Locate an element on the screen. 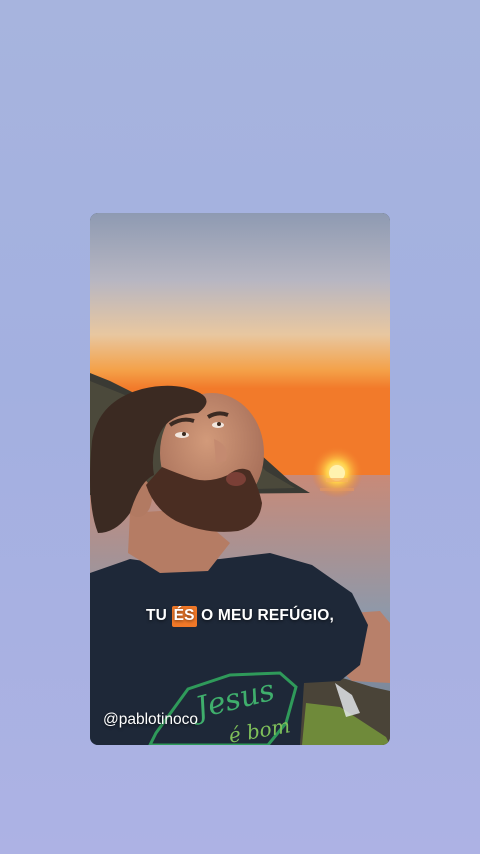 The height and width of the screenshot is (854, 480). creator-handle: @pablotinoco is located at coordinates (150, 720).